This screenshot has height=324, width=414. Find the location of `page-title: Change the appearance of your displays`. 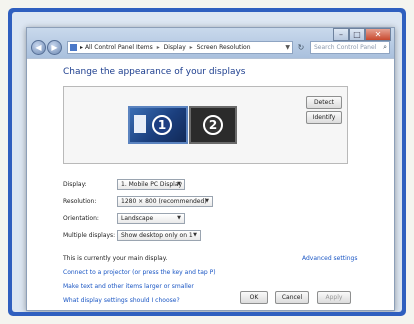

page-title: Change the appearance of your displays is located at coordinates (154, 72).